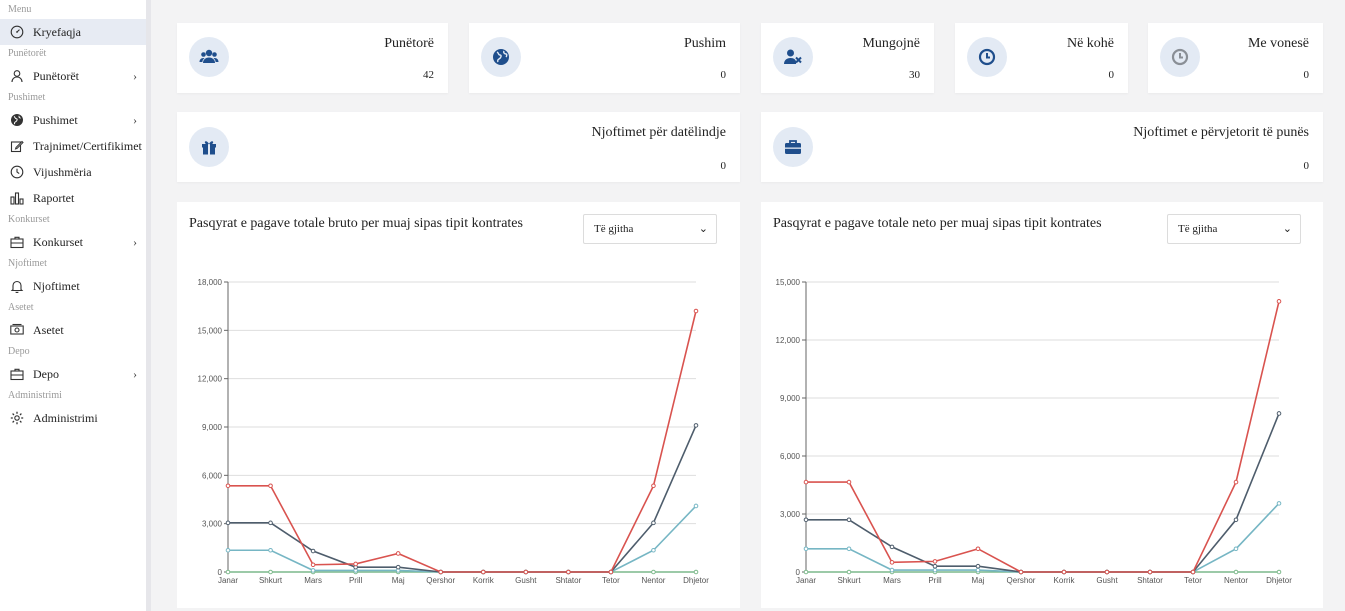  I want to click on user-icon, so click(17, 76).